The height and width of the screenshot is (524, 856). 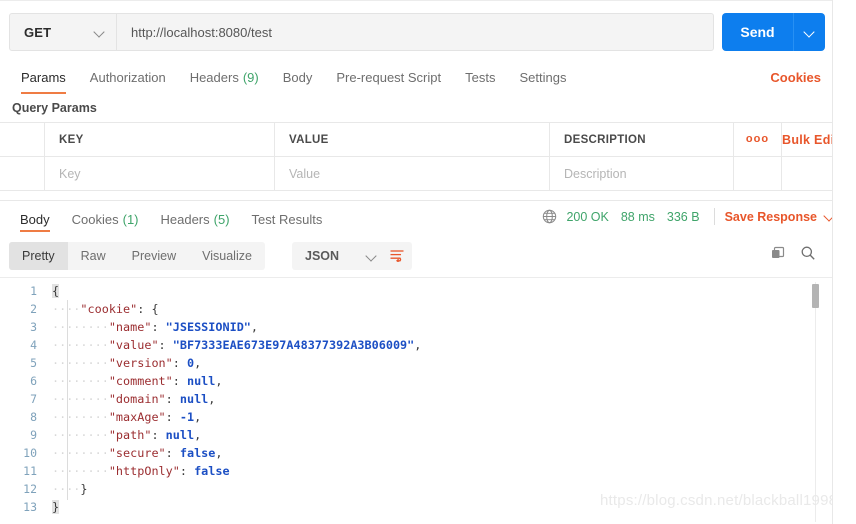 What do you see at coordinates (780, 217) in the screenshot?
I see `save-response-button: Save Response` at bounding box center [780, 217].